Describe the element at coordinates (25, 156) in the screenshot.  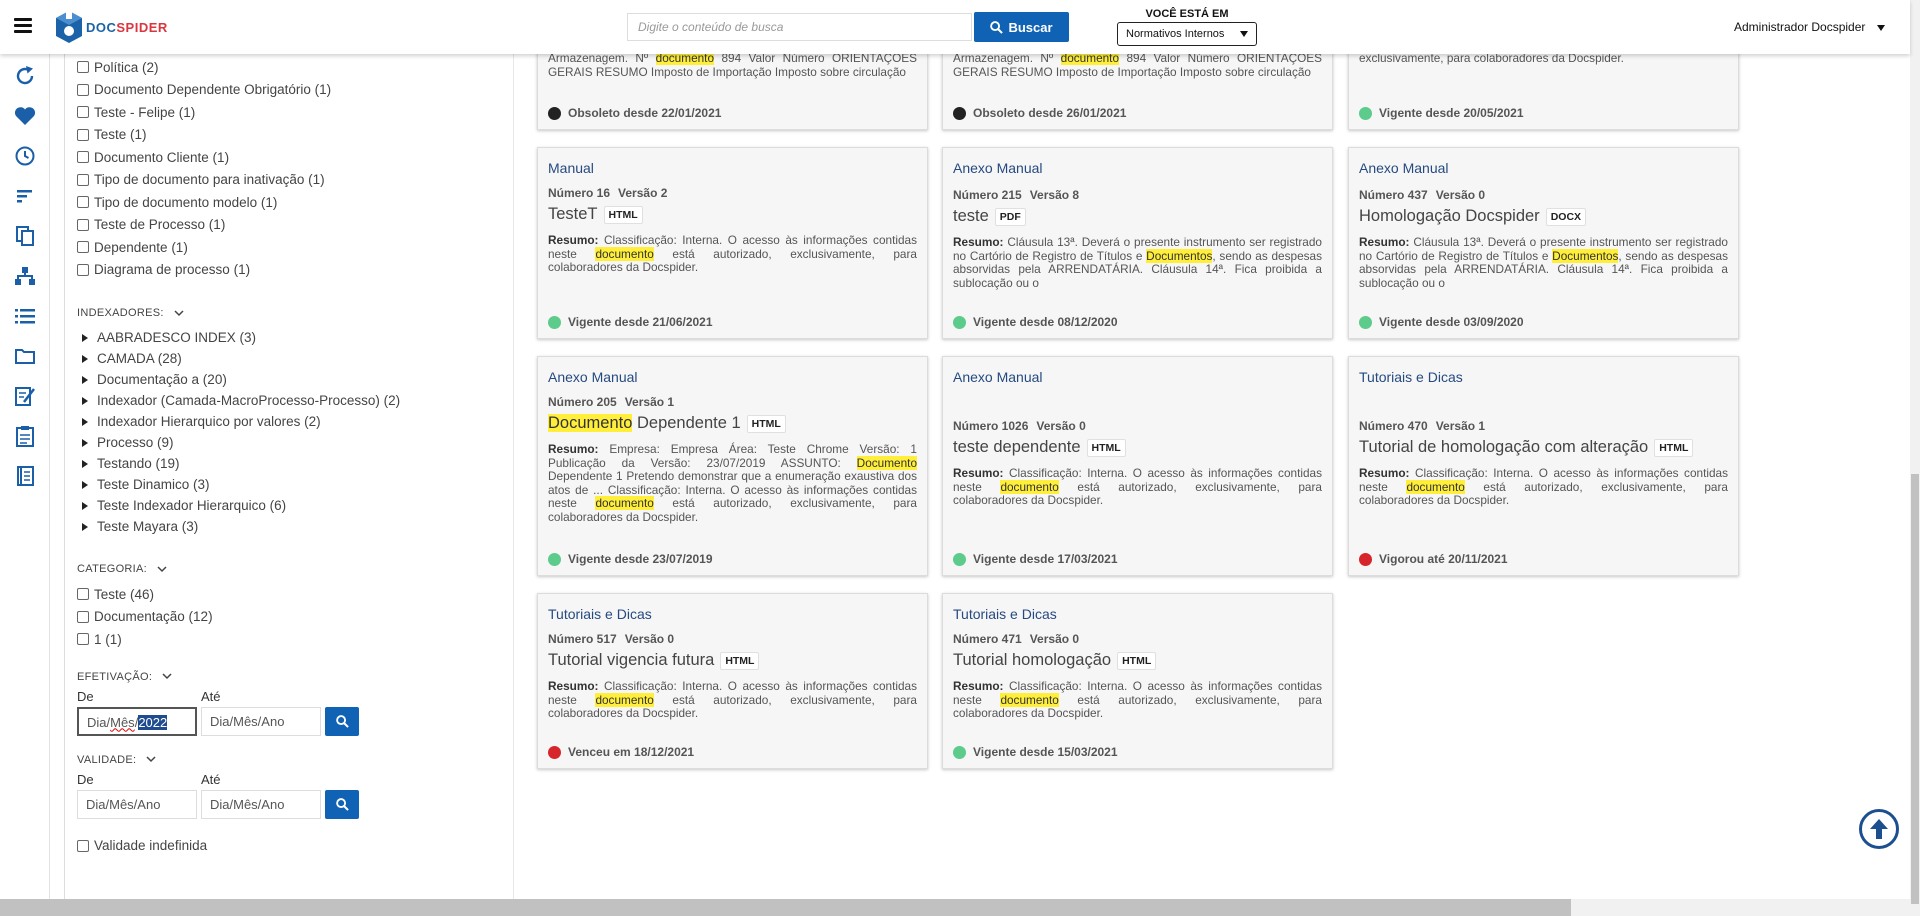
I see `clock-icon` at that location.